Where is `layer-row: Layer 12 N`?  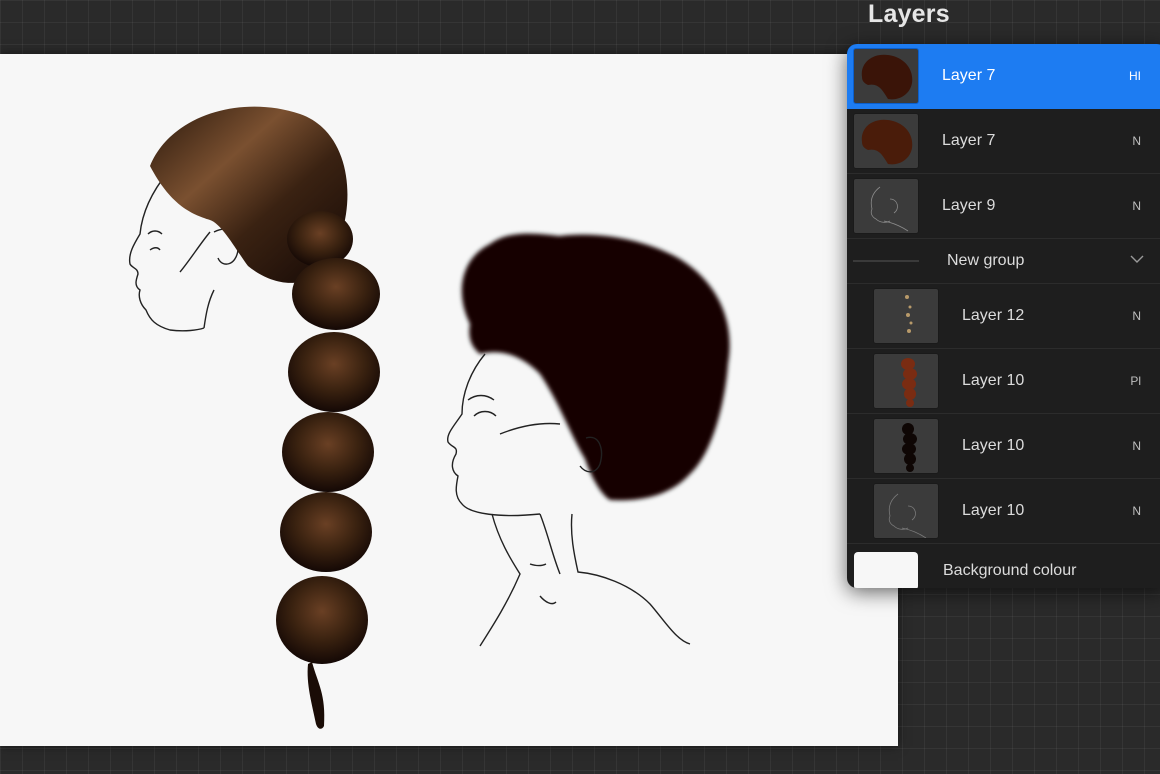 layer-row: Layer 12 N is located at coordinates (1003, 316).